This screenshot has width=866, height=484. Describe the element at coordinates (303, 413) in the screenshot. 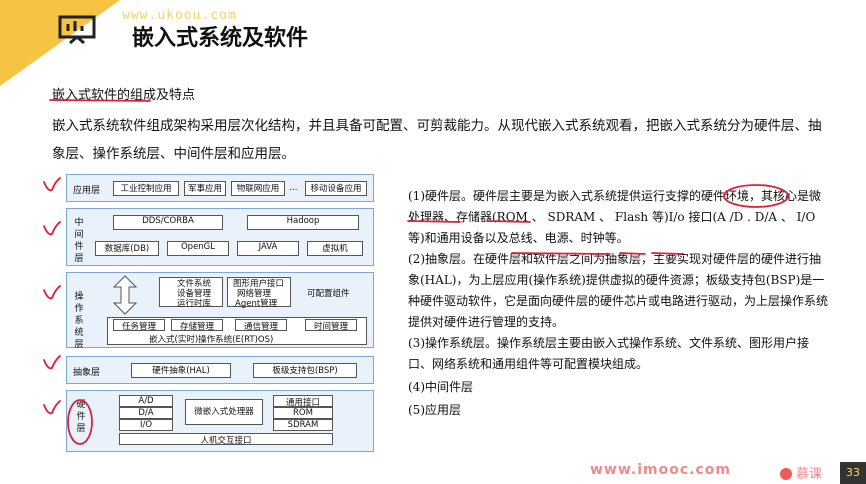

I see `hw-mem: ROM` at that location.